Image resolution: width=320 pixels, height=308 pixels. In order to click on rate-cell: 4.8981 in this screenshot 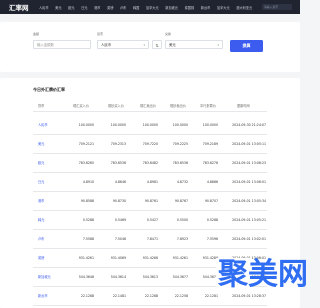, I will do `click(145, 182)`.